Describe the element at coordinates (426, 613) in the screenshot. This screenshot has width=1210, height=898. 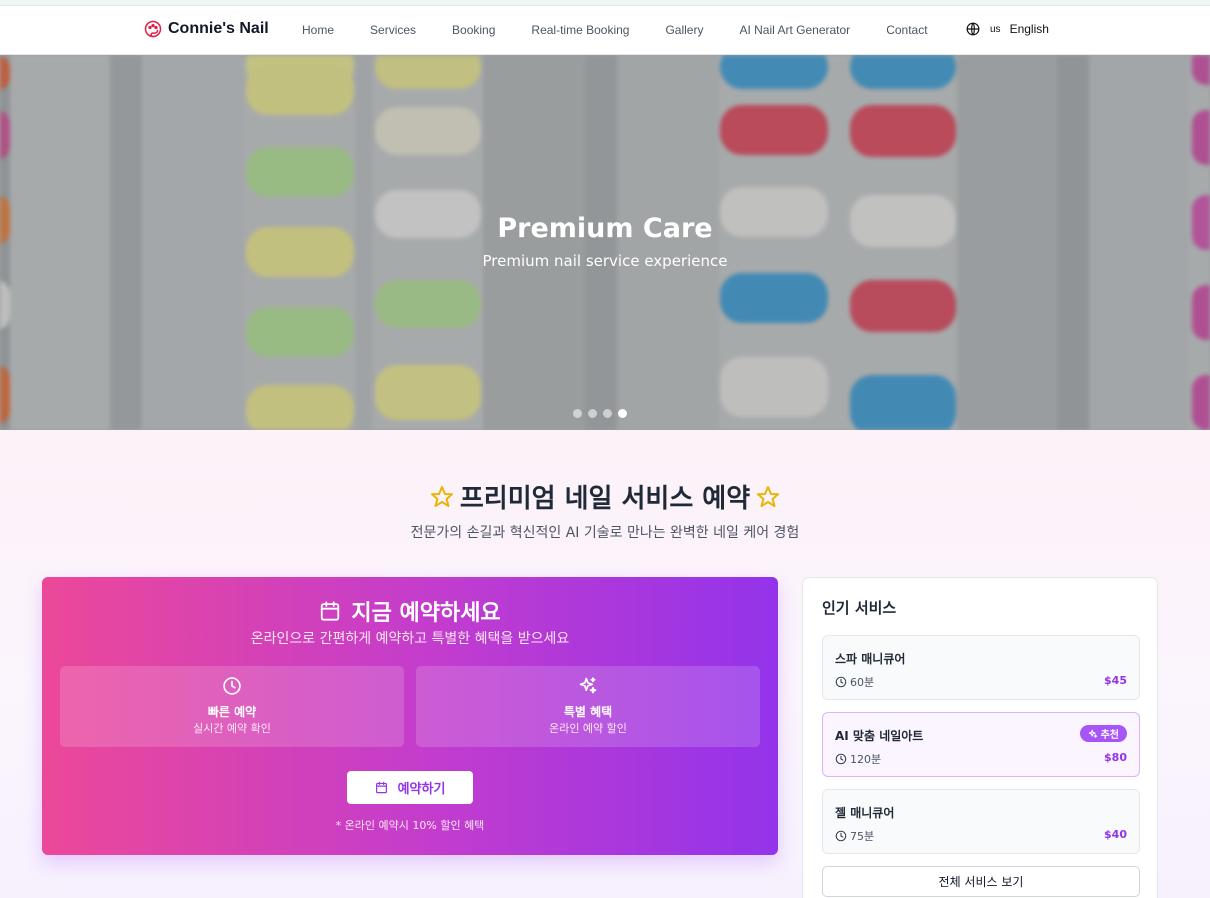
I see `booking-title: 지금 예약하세요` at that location.